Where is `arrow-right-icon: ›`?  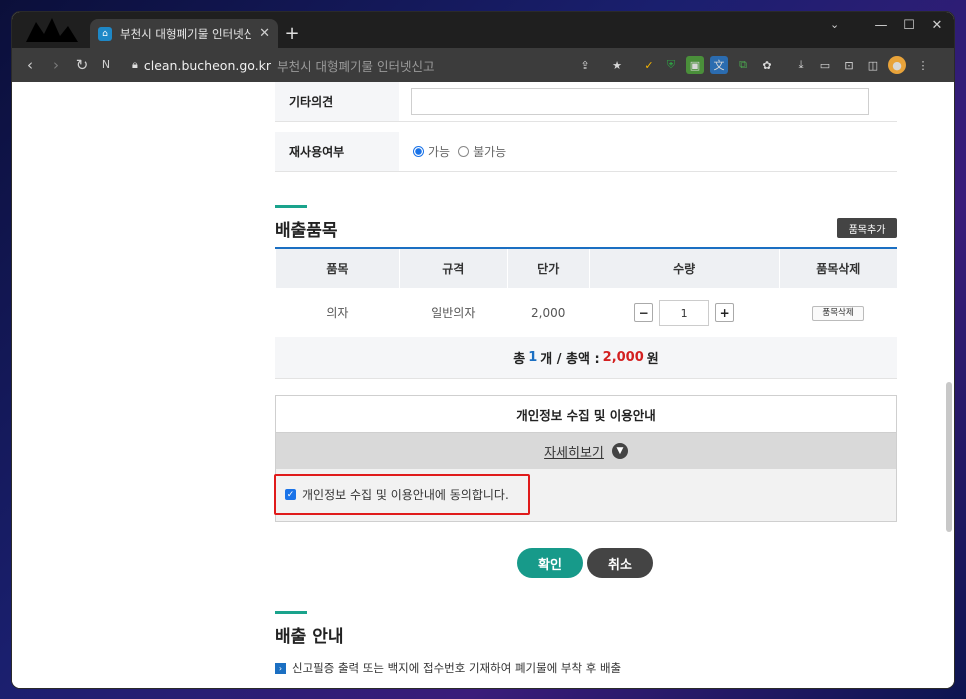 arrow-right-icon: › is located at coordinates (280, 668).